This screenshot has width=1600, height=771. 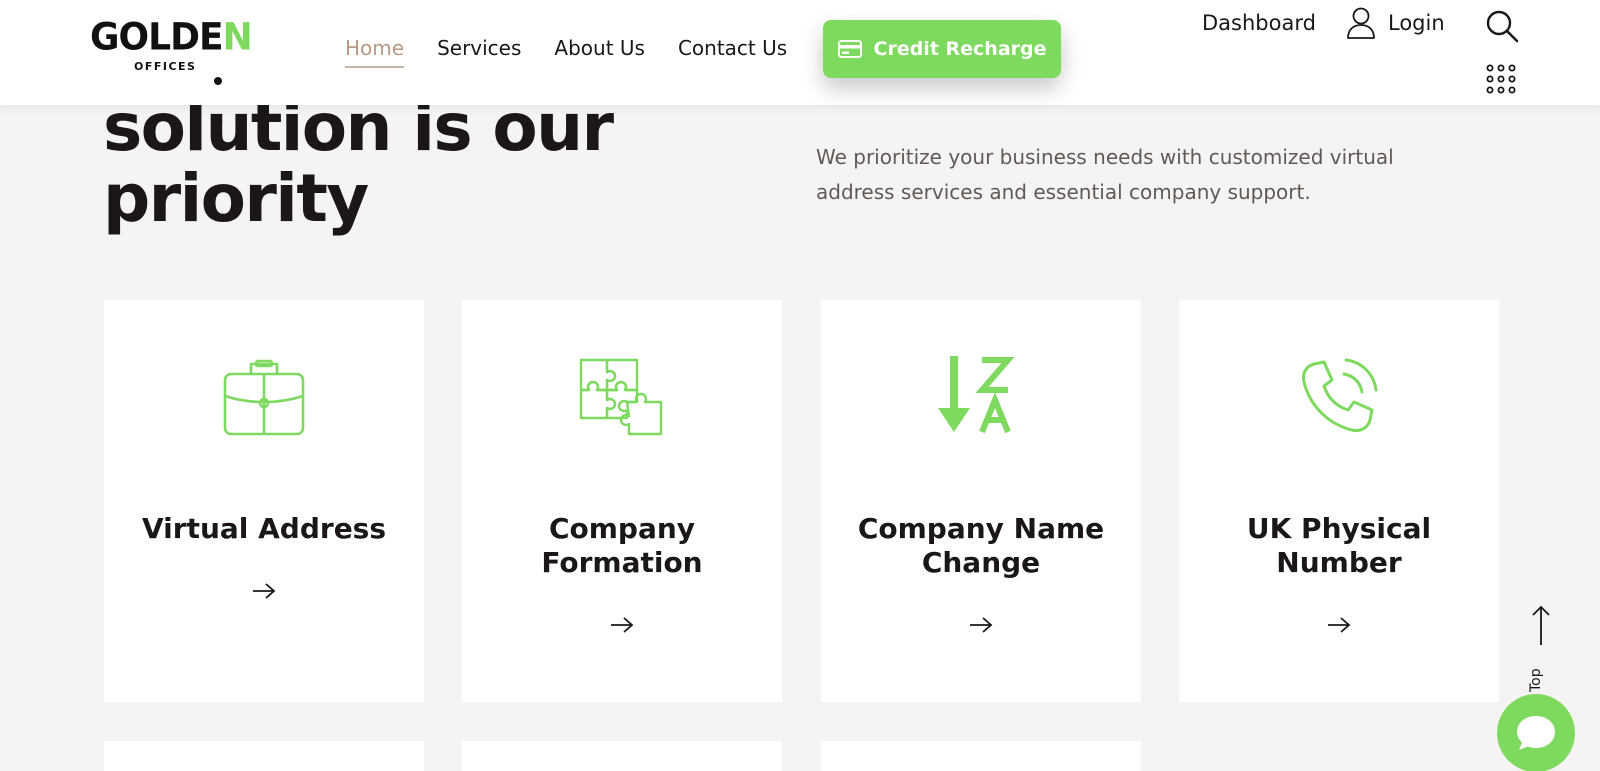 I want to click on nav-item-contact-us: Contact Us, so click(x=732, y=48).